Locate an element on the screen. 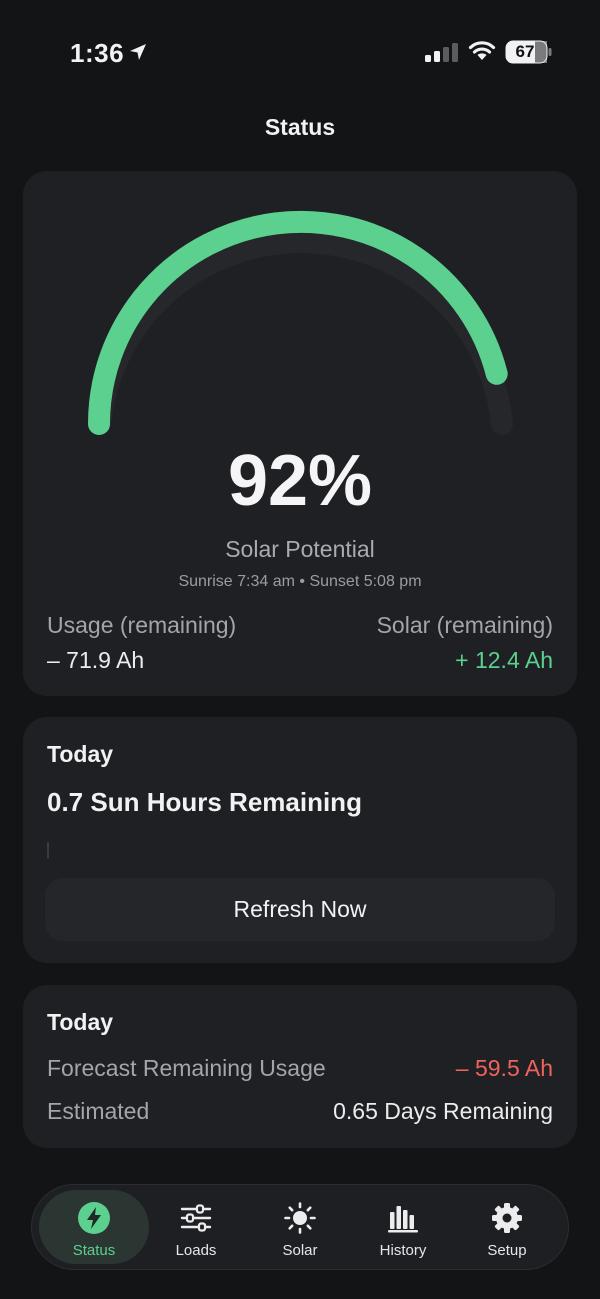  solar-potential-label: Solar Potential is located at coordinates (300, 549).